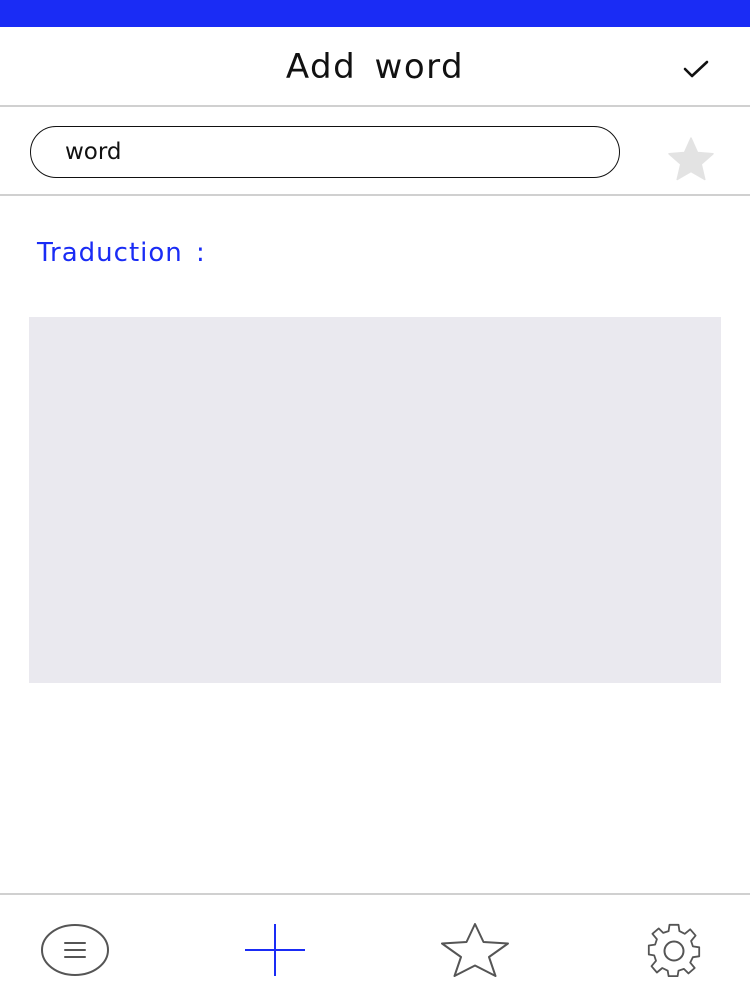  What do you see at coordinates (375, 946) in the screenshot?
I see `bottom-tab-bar` at bounding box center [375, 946].